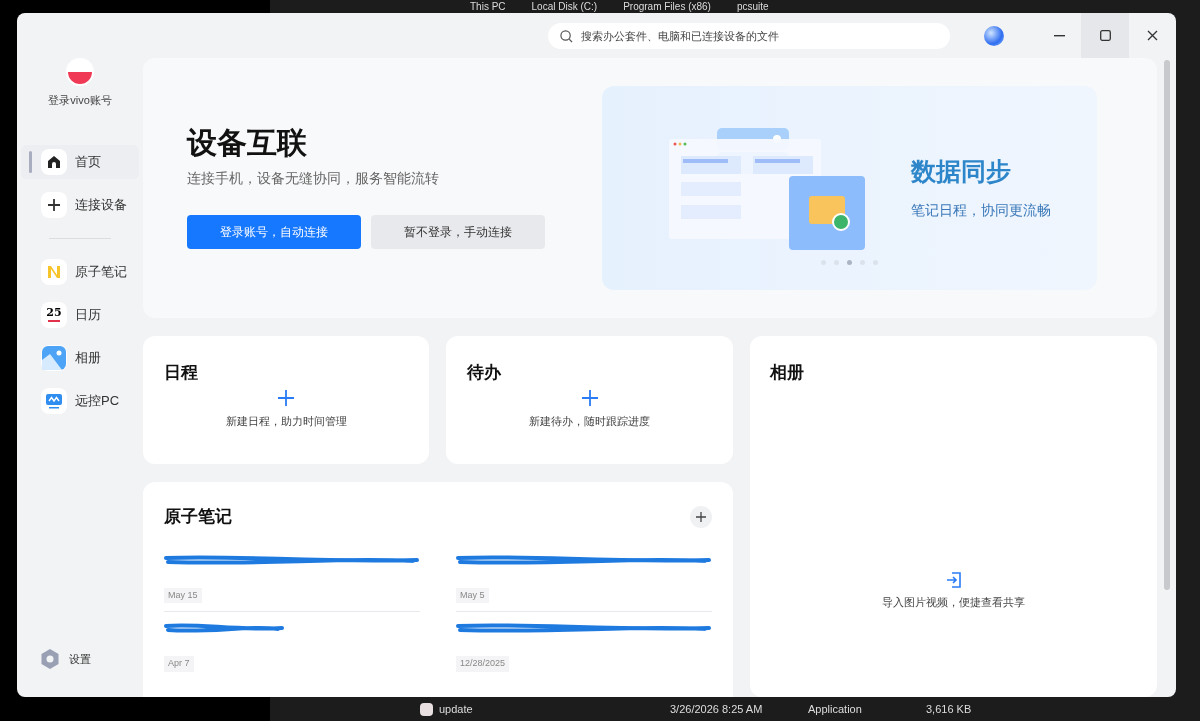  Describe the element at coordinates (247, 142) in the screenshot. I see `hero-title: 设备互联` at that location.